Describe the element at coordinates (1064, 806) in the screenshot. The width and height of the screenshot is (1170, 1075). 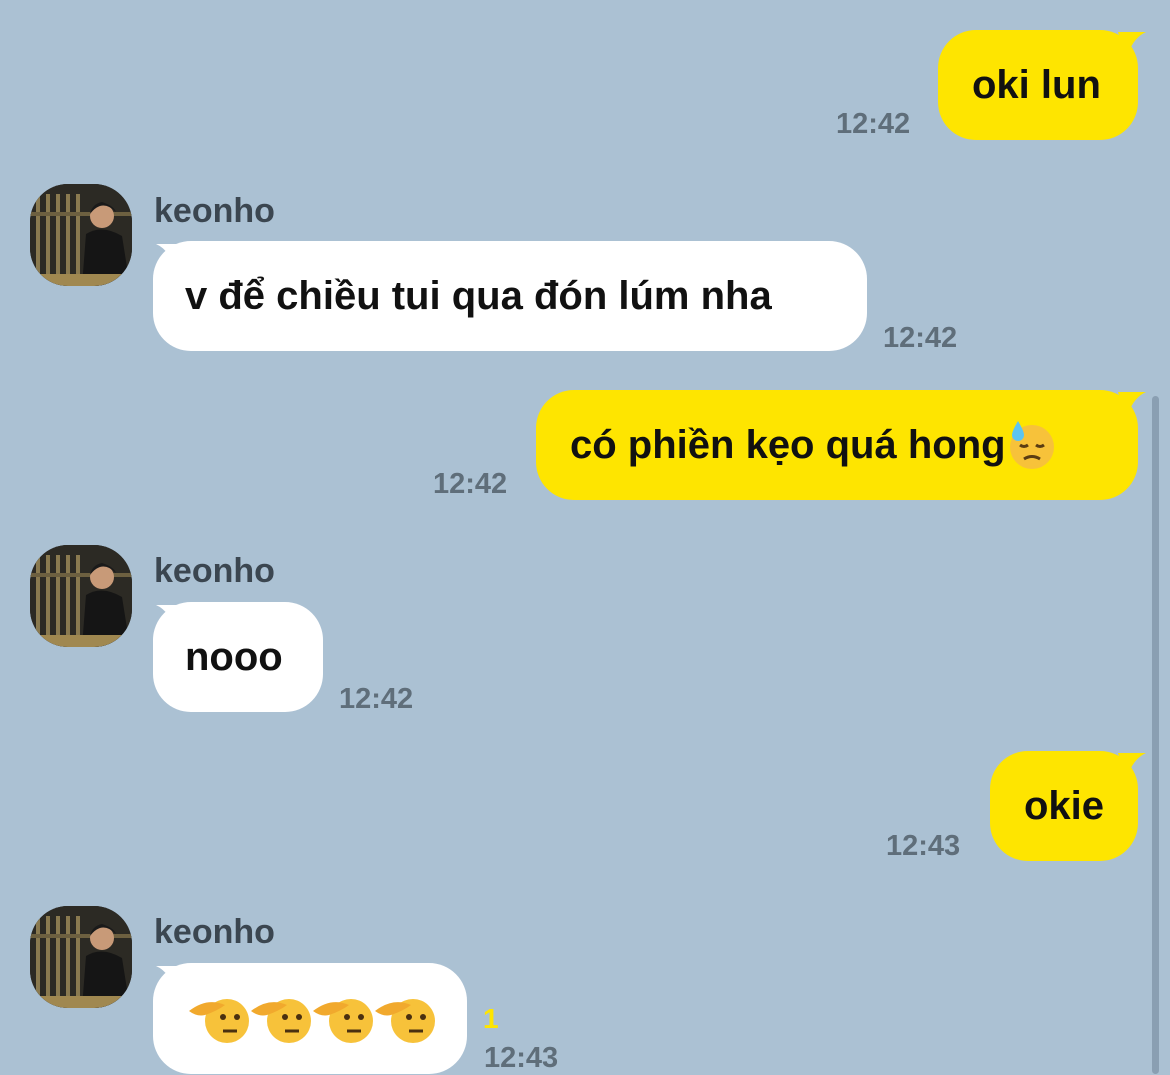
I see `message-bubble: okie` at that location.